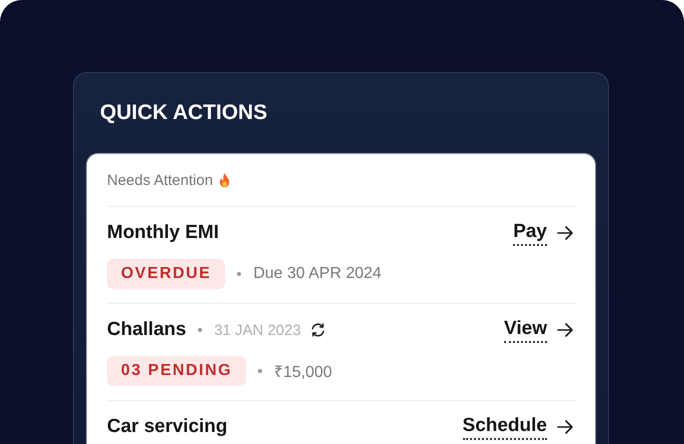  Describe the element at coordinates (160, 180) in the screenshot. I see `section-label: Needs Attention` at that location.